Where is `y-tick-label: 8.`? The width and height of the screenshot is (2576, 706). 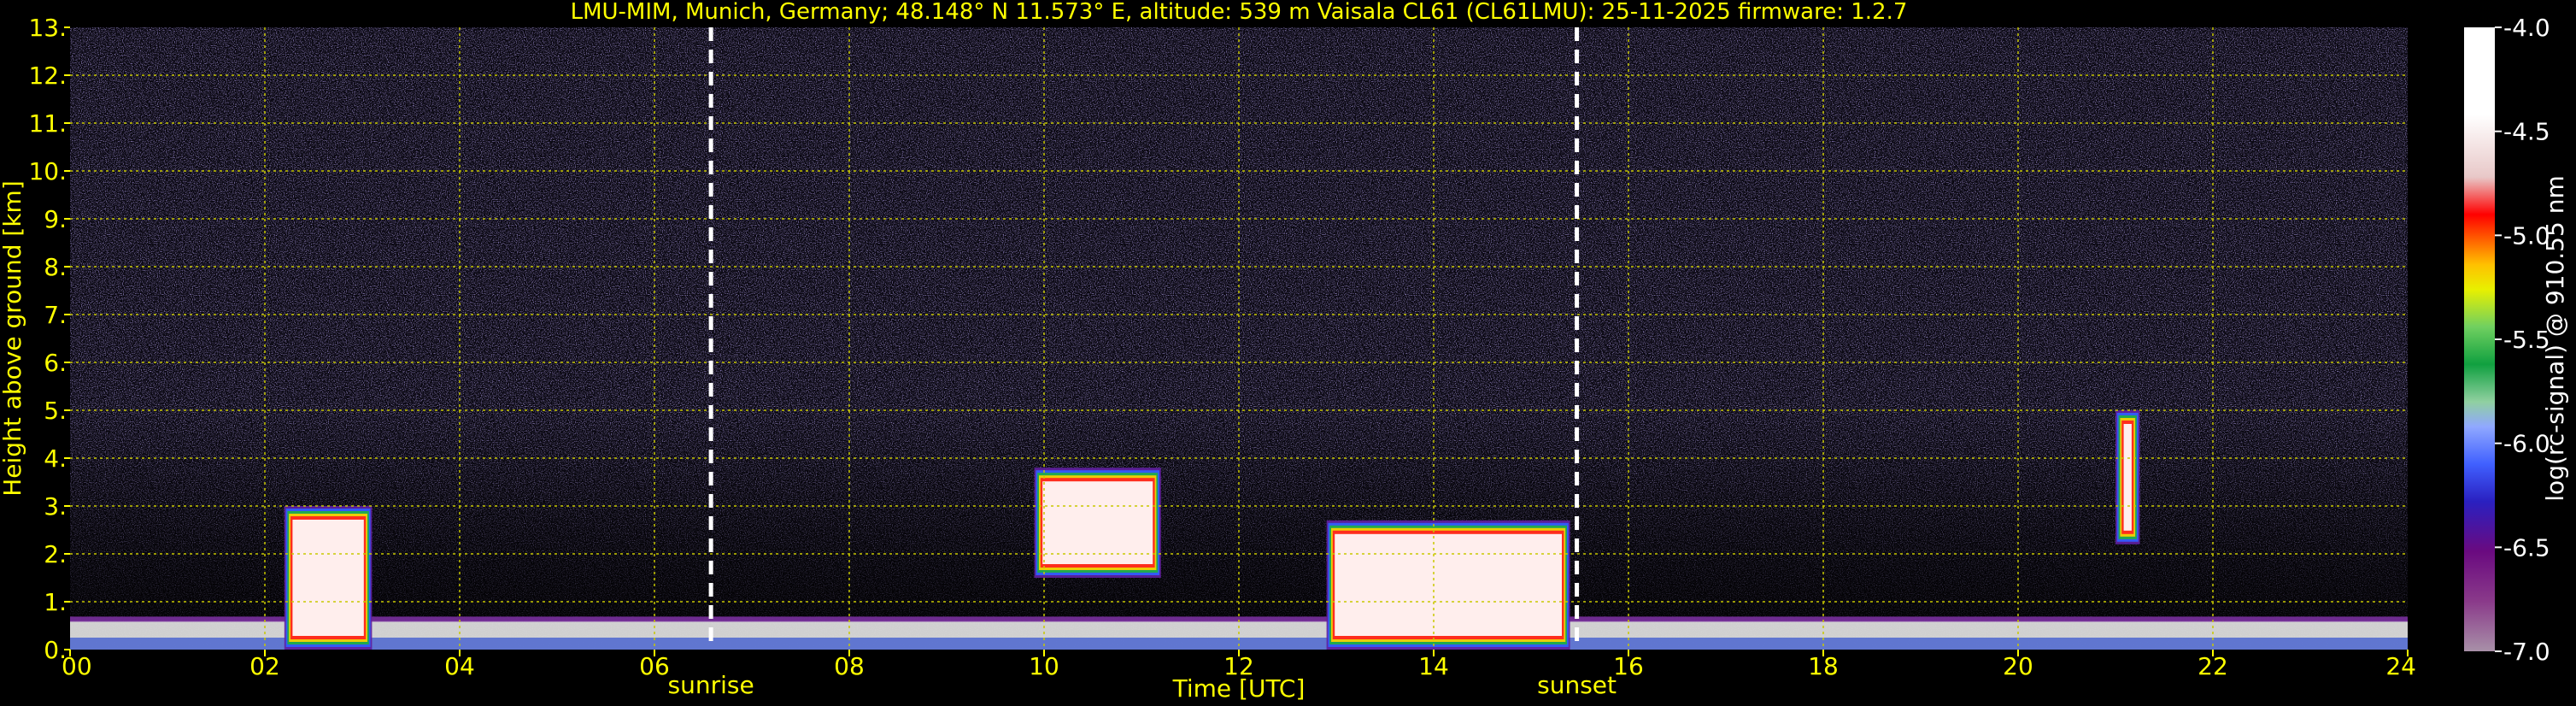 y-tick-label: 8. is located at coordinates (55, 267).